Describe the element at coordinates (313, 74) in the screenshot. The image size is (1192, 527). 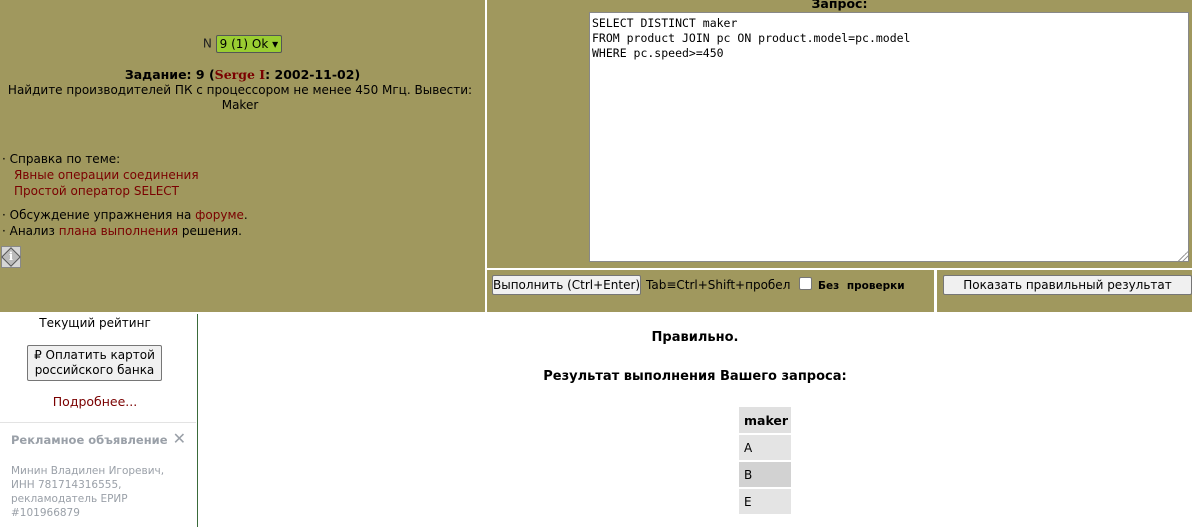
I see `task-title-suffix: : 2002-11-02)` at that location.